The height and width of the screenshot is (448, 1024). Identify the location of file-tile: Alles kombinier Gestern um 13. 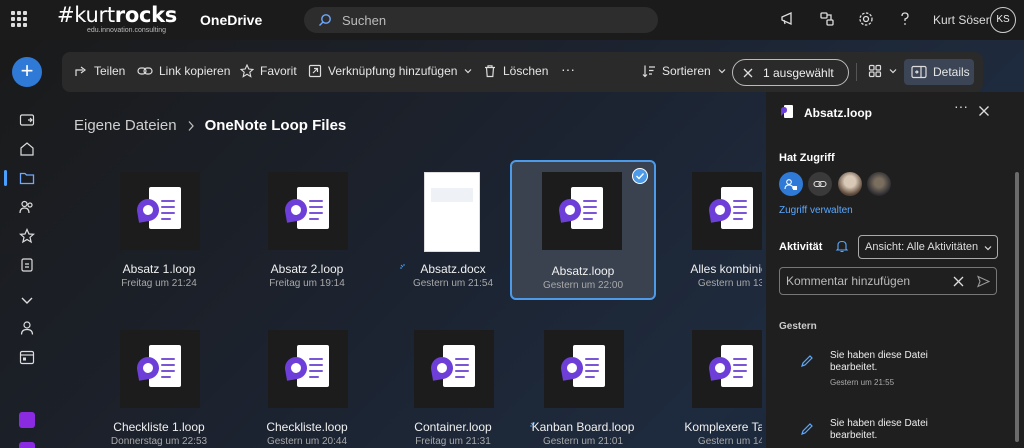
(710, 230).